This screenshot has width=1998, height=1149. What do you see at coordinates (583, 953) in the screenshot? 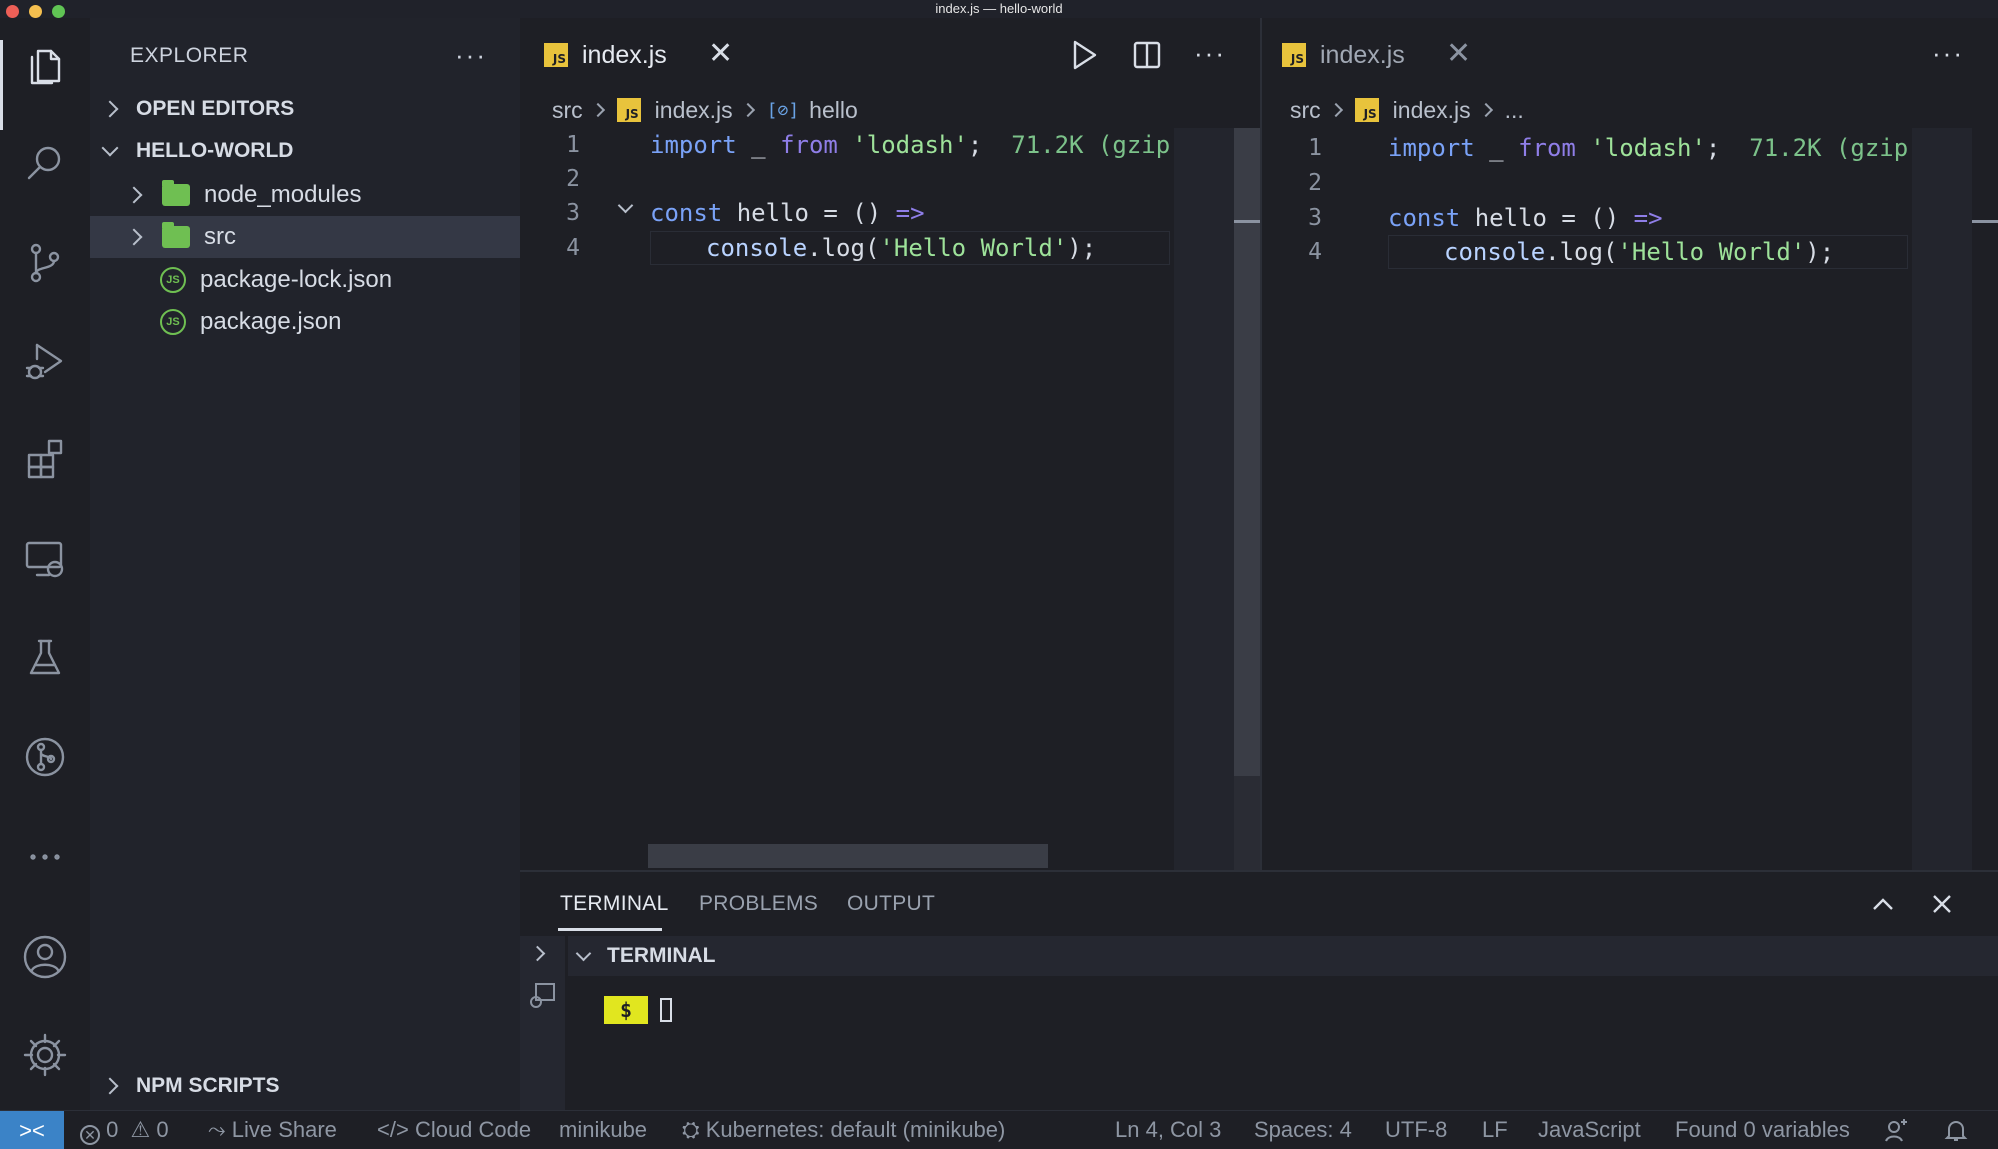
I see `chevron-down-icon` at bounding box center [583, 953].